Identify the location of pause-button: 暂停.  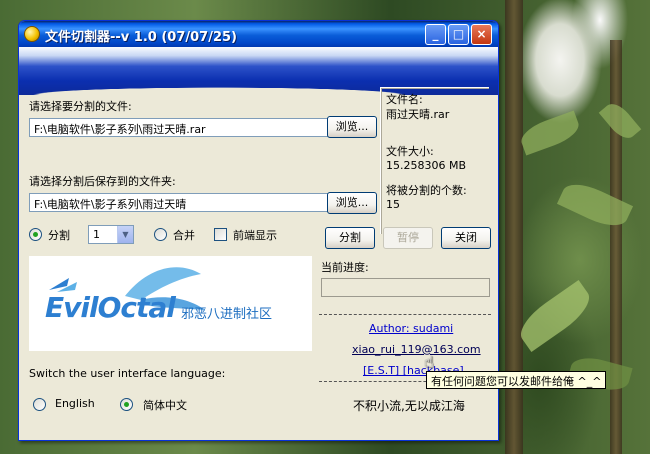
(408, 238).